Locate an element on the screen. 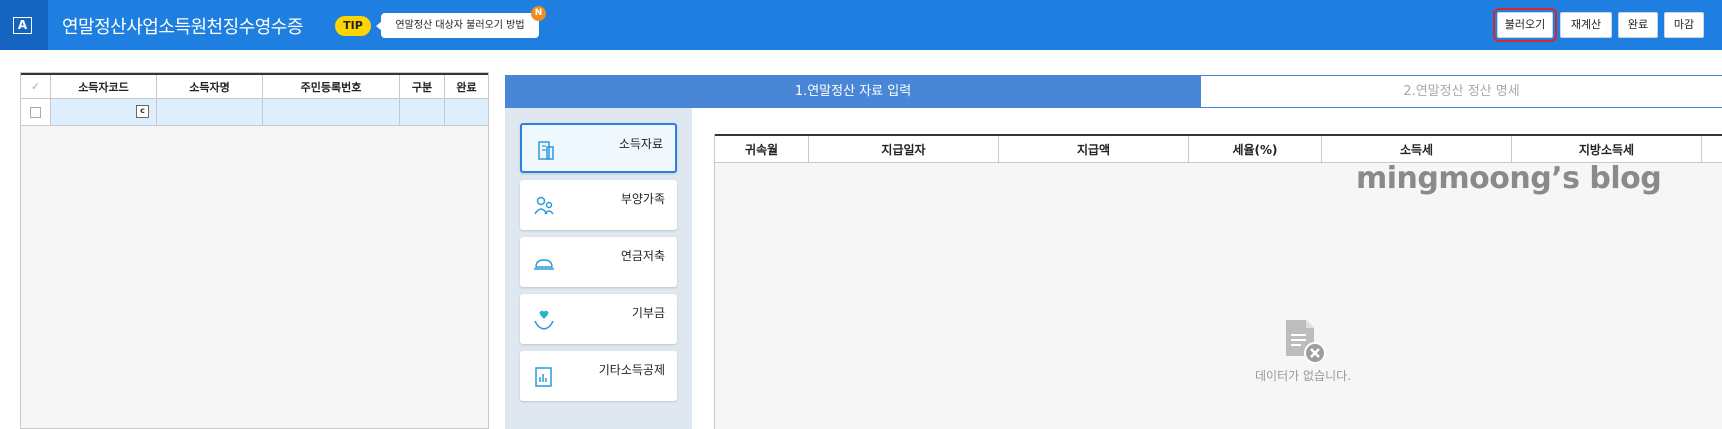  watermark: mingmoong’s blog is located at coordinates (1509, 178).